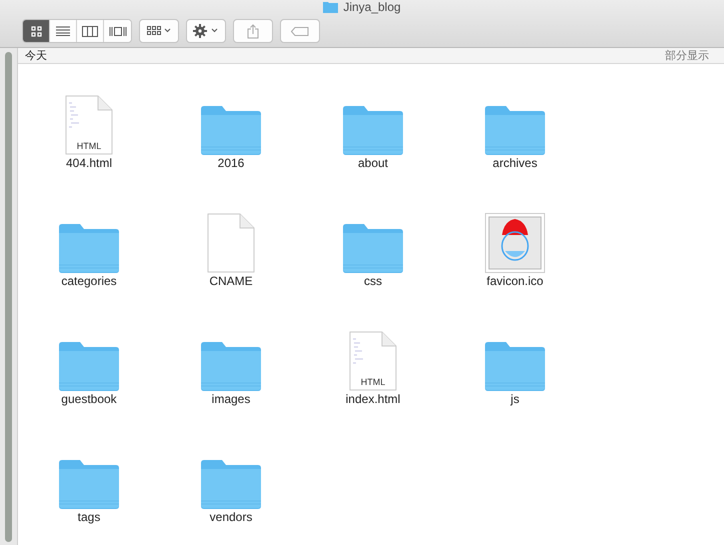 Image resolution: width=724 pixels, height=545 pixels. Describe the element at coordinates (231, 517) in the screenshot. I see `file-name: vendors` at that location.